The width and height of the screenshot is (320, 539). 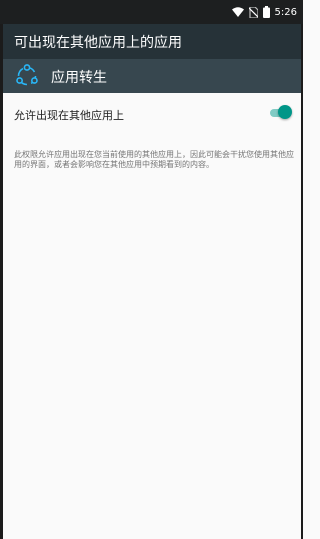 I want to click on status-bar: 5:26, so click(x=151, y=12).